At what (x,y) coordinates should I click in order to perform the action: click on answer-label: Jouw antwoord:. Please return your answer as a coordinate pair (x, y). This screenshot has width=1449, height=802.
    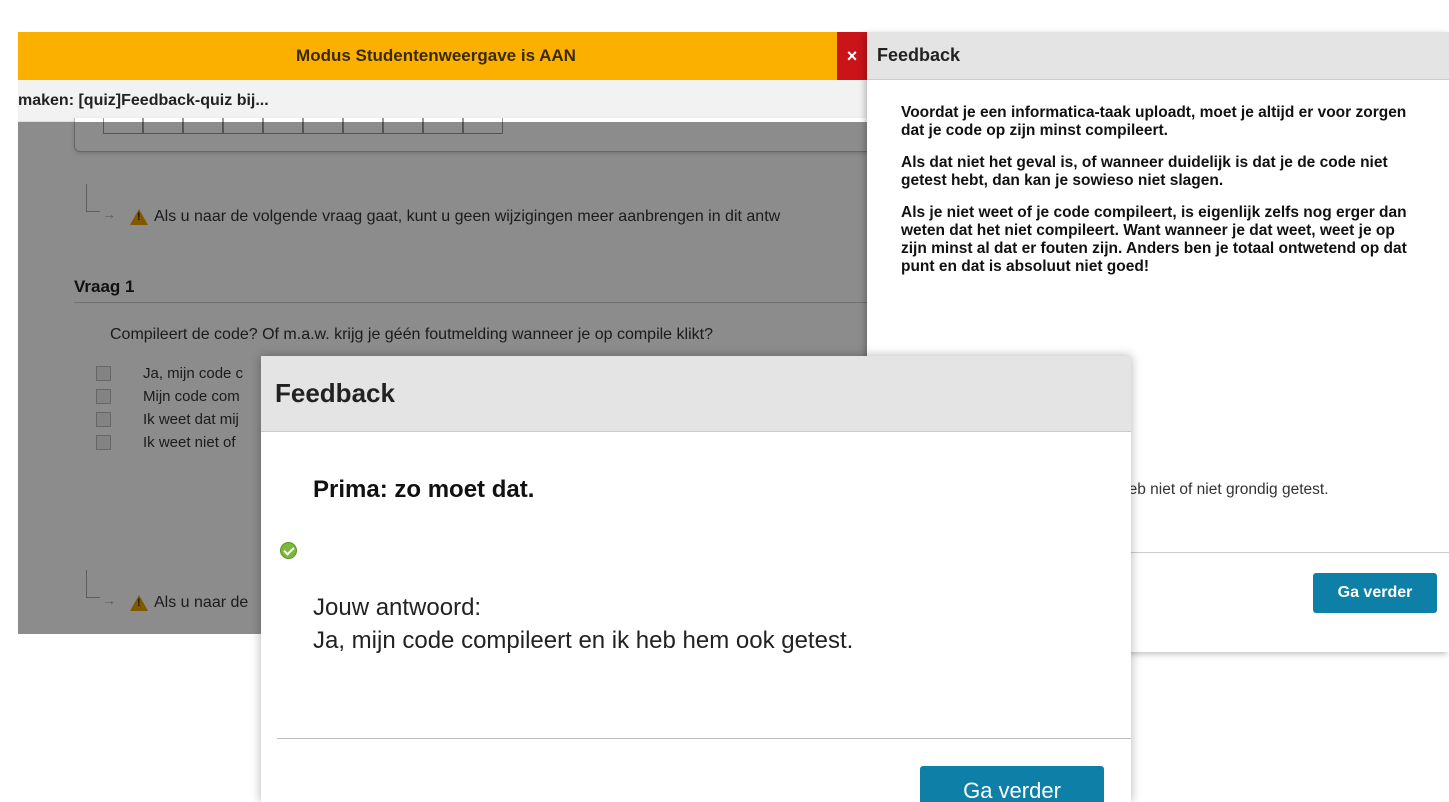
    Looking at the image, I should click on (397, 607).